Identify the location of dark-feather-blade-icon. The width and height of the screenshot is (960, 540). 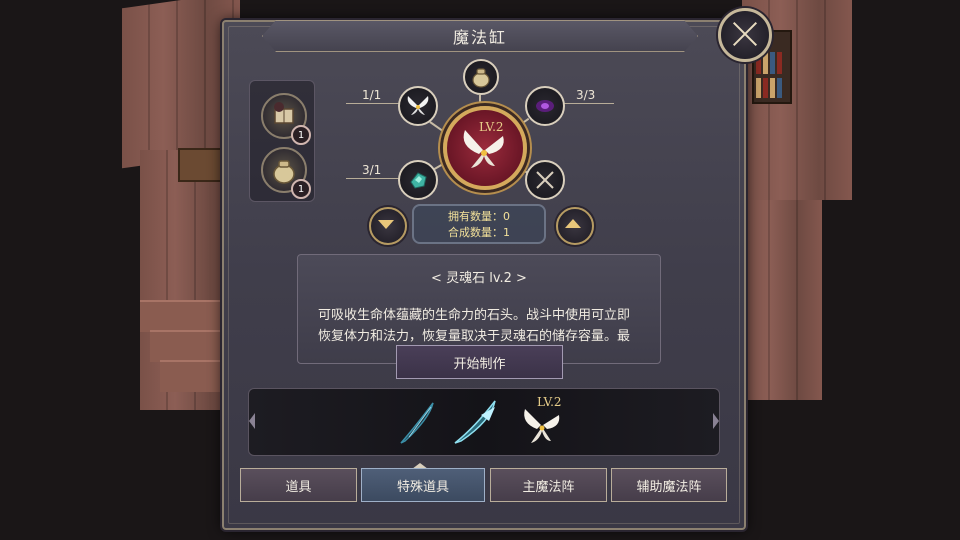
(417, 423).